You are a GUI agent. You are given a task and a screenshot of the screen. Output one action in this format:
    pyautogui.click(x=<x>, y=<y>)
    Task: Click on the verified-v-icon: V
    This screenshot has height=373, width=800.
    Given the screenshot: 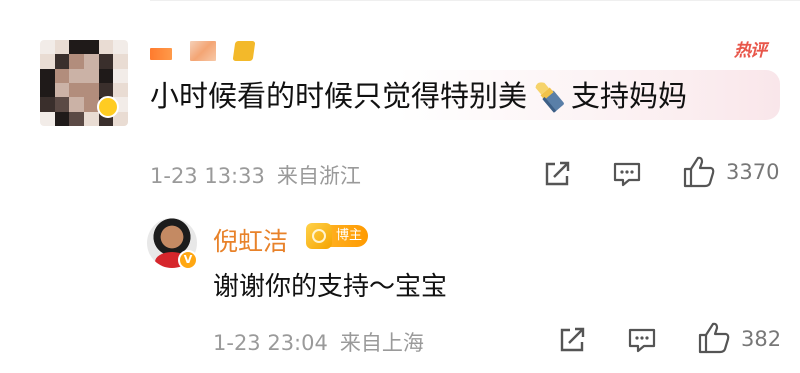 What is the action you would take?
    pyautogui.click(x=188, y=260)
    